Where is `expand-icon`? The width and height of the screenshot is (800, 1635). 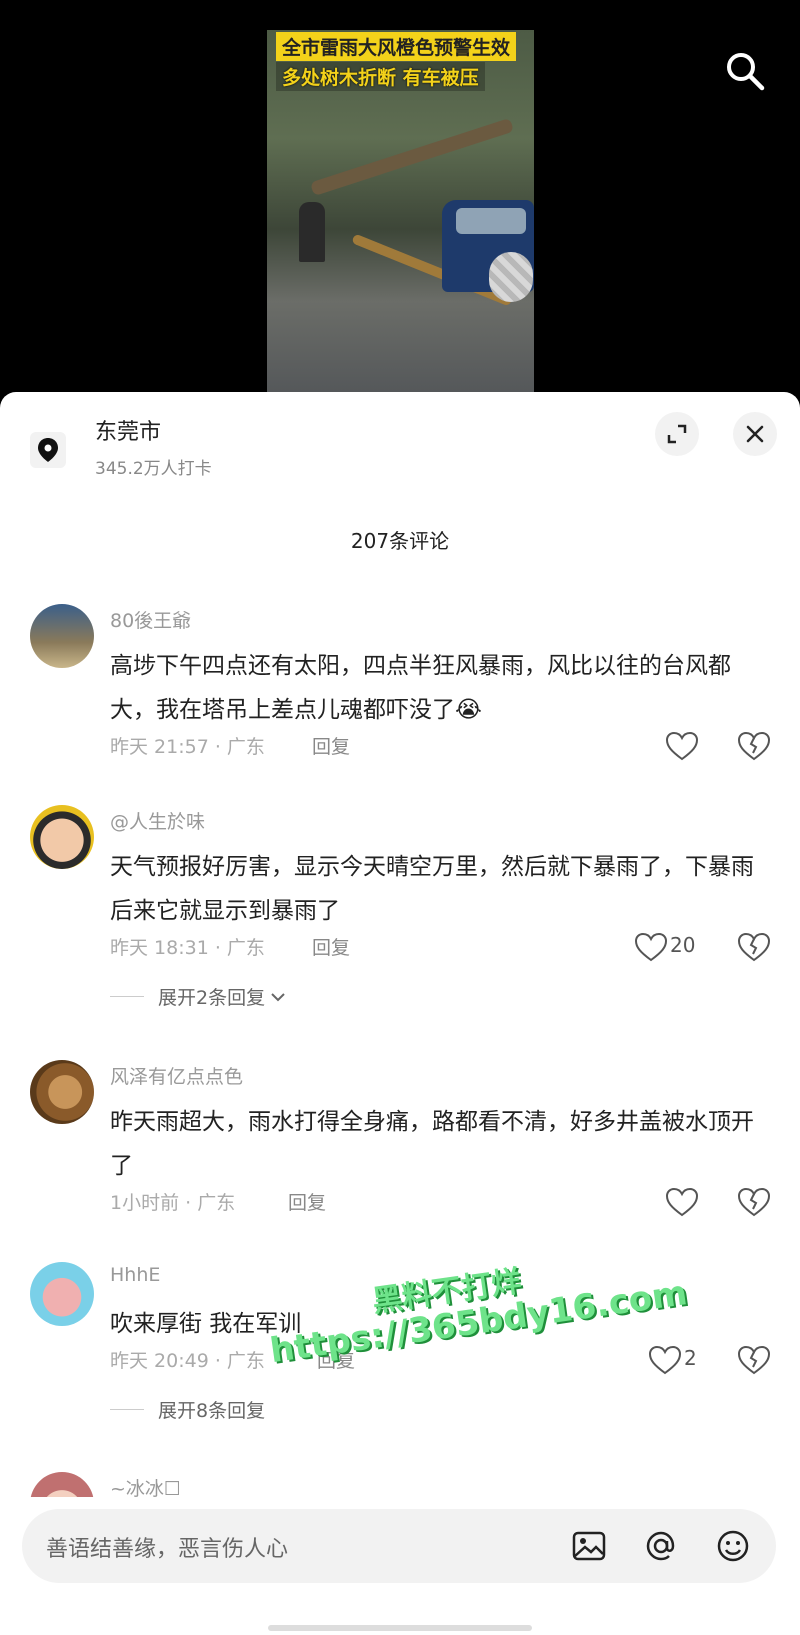
expand-icon is located at coordinates (677, 434).